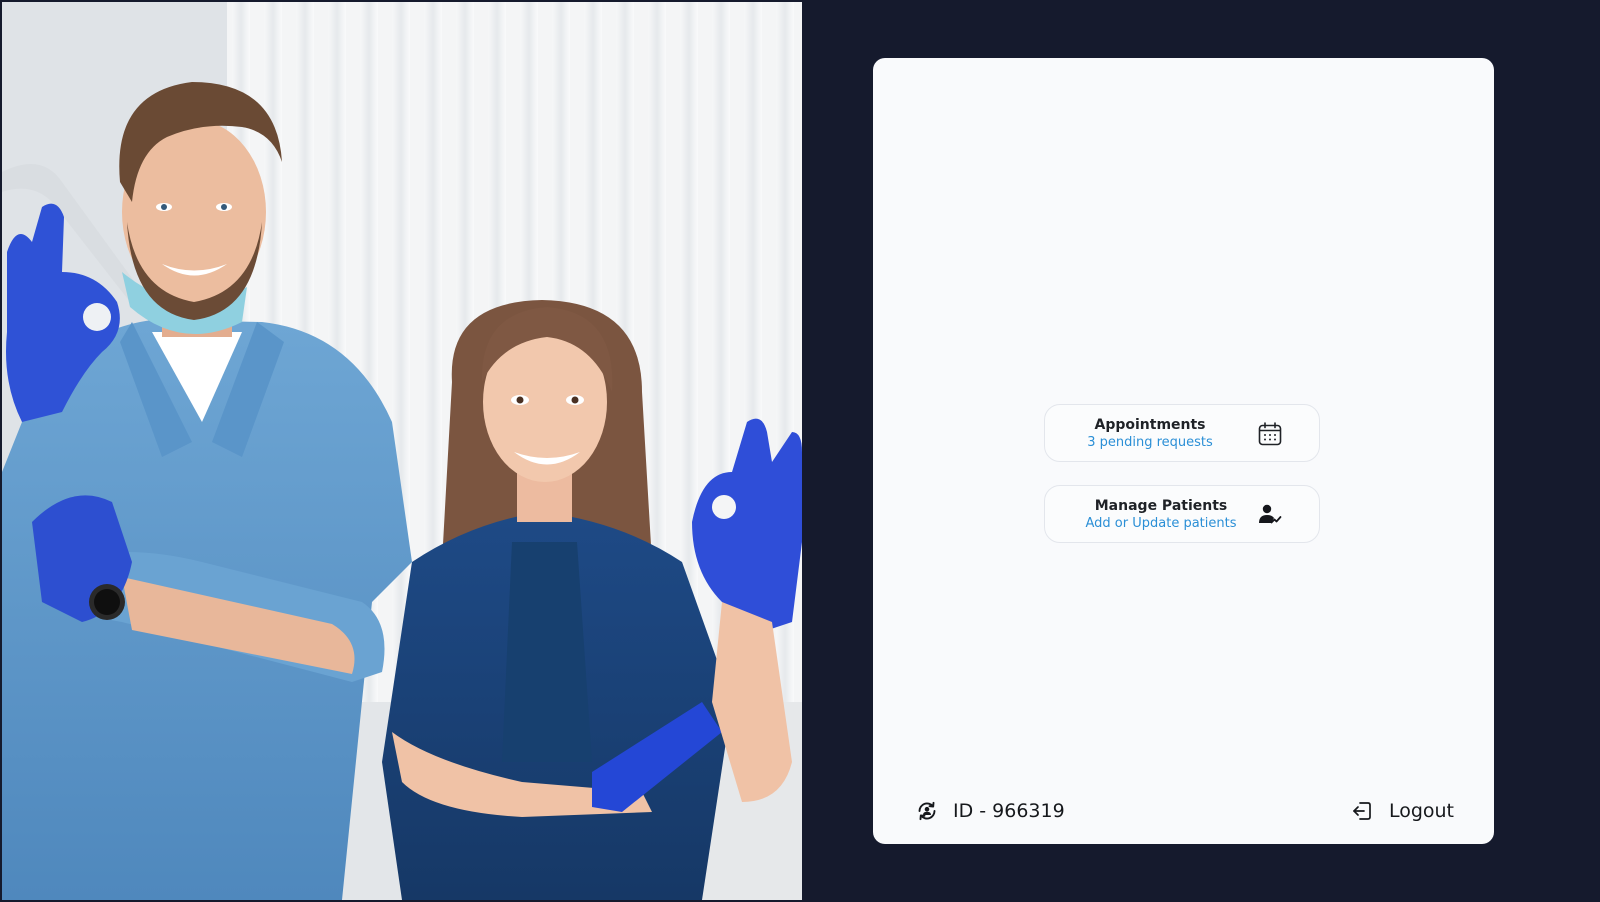 This screenshot has width=1600, height=902. What do you see at coordinates (927, 811) in the screenshot?
I see `sync-user-icon` at bounding box center [927, 811].